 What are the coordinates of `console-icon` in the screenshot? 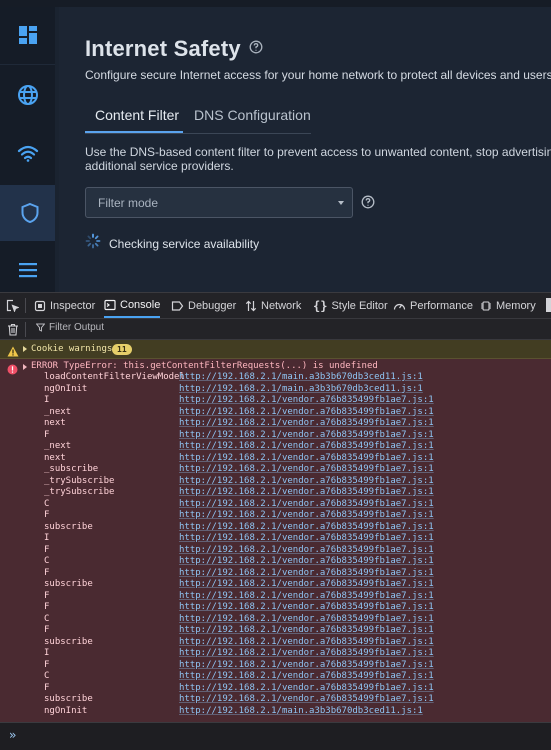 It's located at (110, 305).